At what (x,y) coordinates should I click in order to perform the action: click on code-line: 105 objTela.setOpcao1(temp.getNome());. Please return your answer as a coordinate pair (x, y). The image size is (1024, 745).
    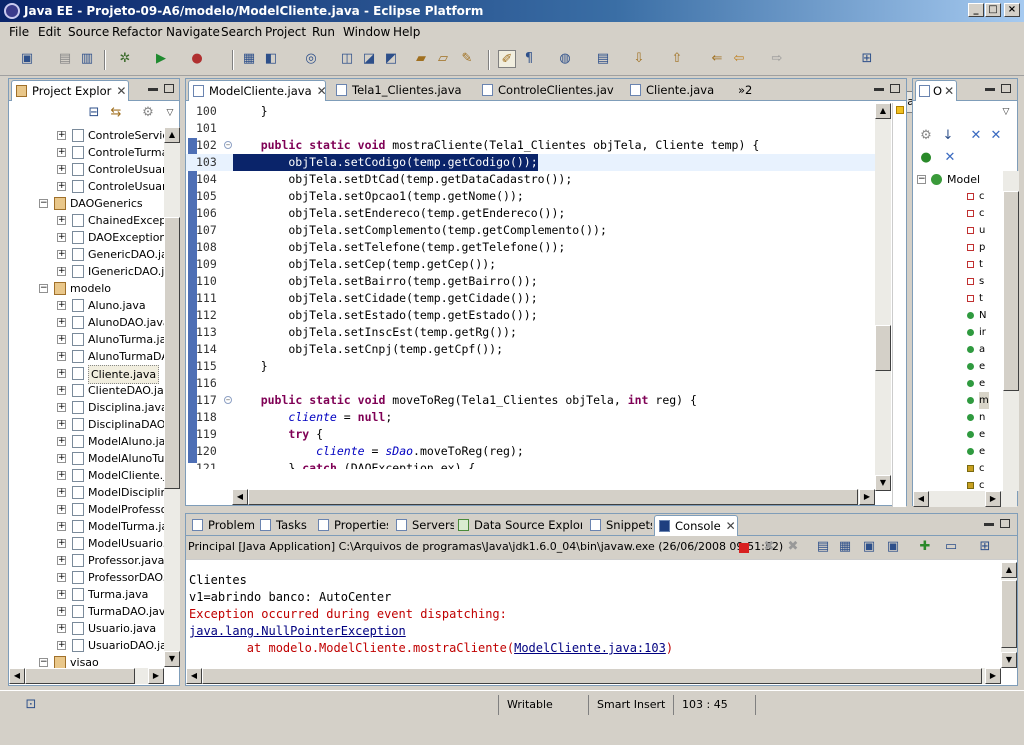
    Looking at the image, I should click on (531, 196).